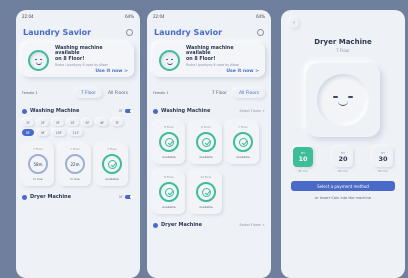 The width and height of the screenshot is (408, 278). Describe the element at coordinates (120, 111) in the screenshot. I see `washing-floor-filter: 8F` at that location.